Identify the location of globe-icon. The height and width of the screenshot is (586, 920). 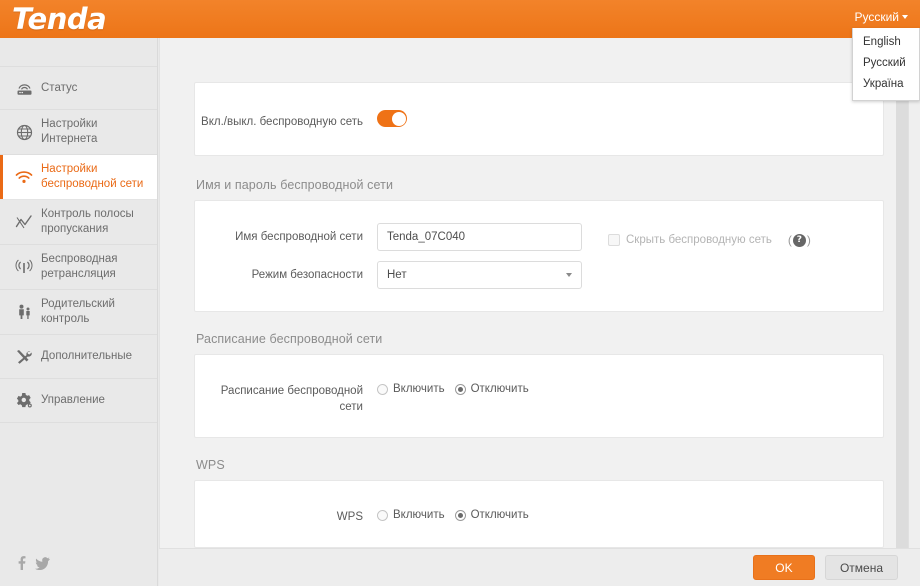
(24, 132).